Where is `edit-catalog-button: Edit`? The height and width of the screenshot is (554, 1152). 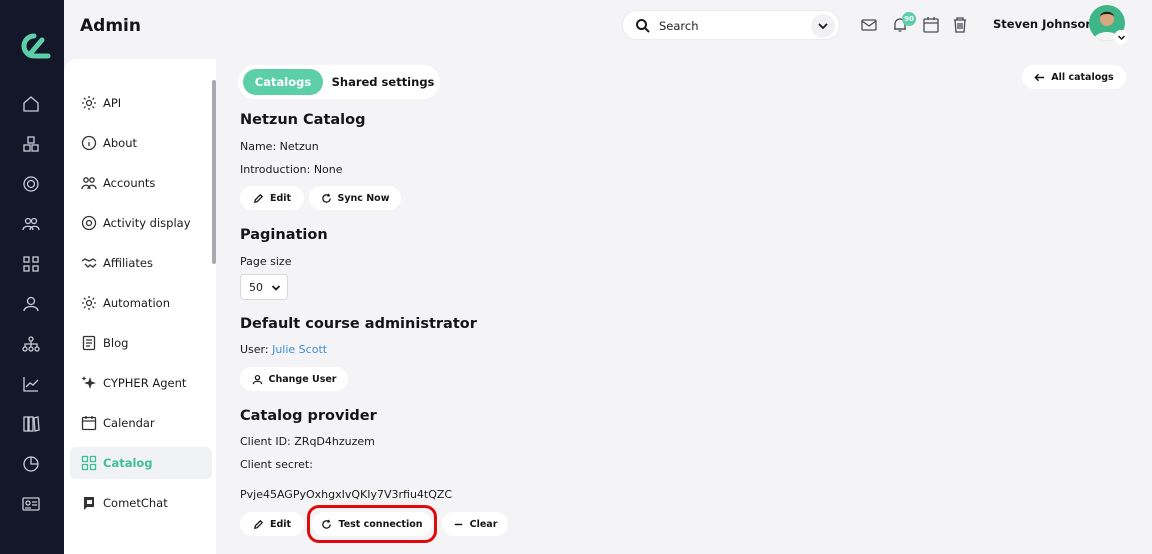
edit-catalog-button: Edit is located at coordinates (272, 198).